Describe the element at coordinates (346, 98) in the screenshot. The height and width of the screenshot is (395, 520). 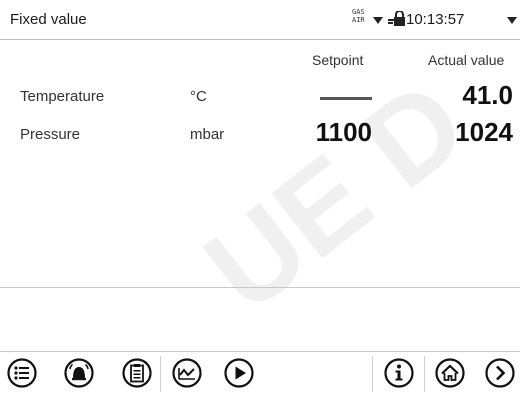
I see `setpoint-empty-dashes` at that location.